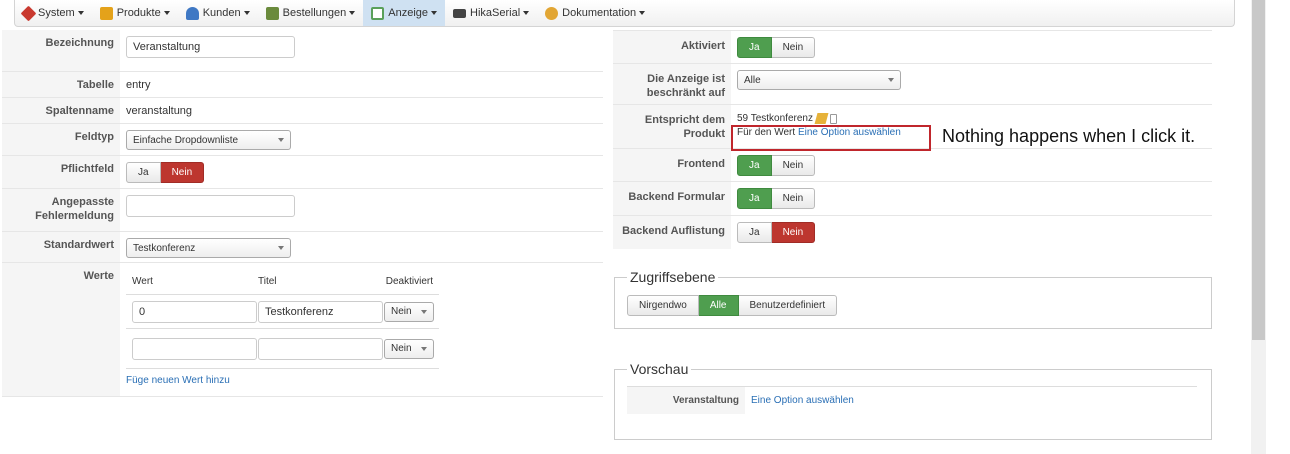 This screenshot has width=1290, height=454. What do you see at coordinates (192, 13) in the screenshot?
I see `users-icon` at bounding box center [192, 13].